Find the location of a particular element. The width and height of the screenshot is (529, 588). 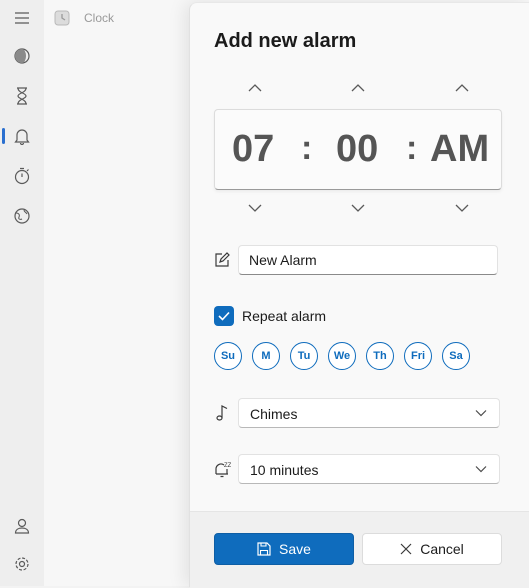

nav-timer is located at coordinates (22, 96).